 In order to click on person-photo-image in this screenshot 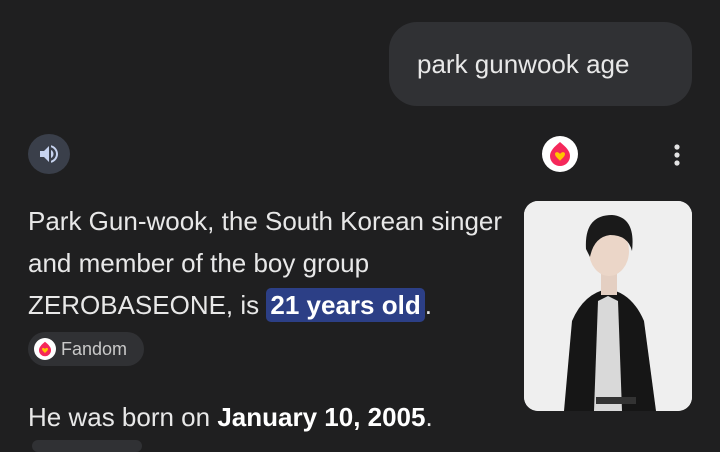, I will do `click(608, 306)`.